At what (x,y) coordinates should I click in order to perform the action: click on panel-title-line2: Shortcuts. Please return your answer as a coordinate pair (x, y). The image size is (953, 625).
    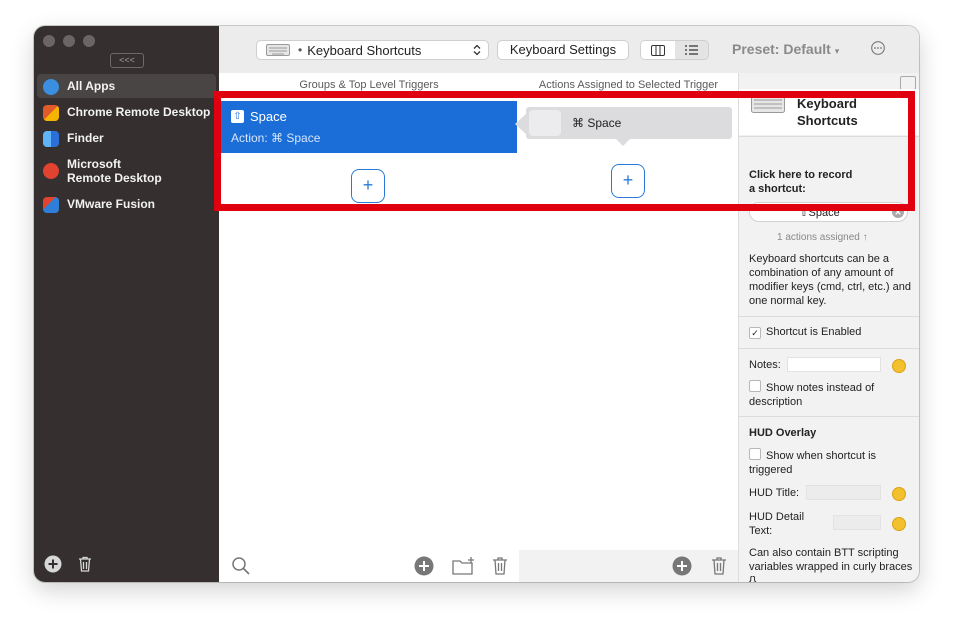
    Looking at the image, I should click on (827, 120).